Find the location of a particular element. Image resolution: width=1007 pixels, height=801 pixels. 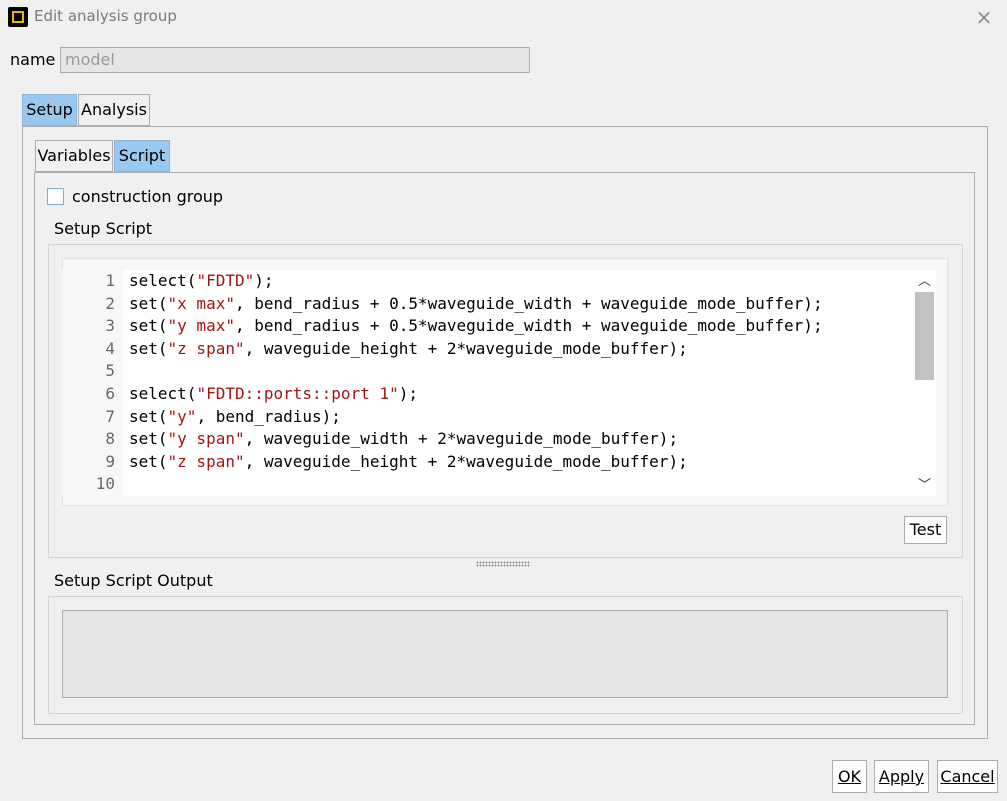

line-number: 4 is located at coordinates (110, 348).